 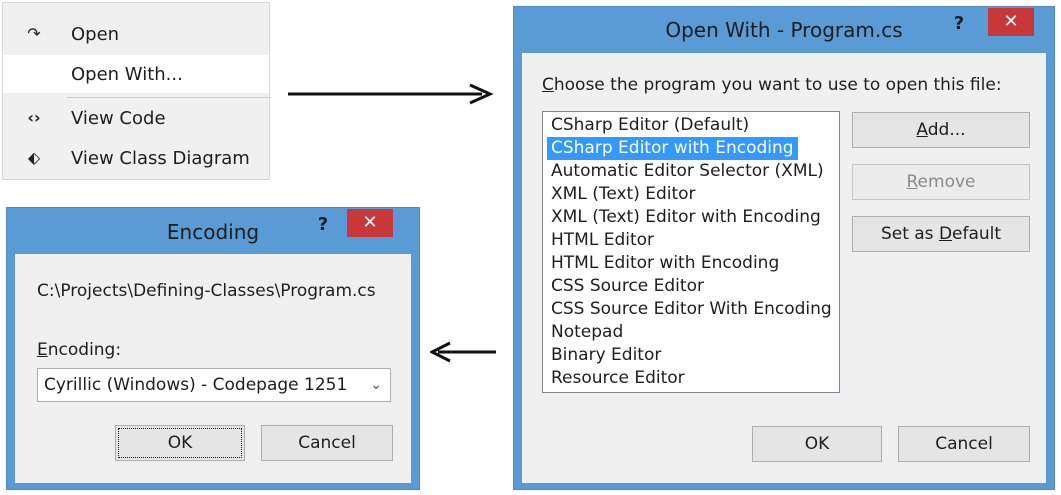 I want to click on list-item: Binary Editor, so click(x=606, y=355).